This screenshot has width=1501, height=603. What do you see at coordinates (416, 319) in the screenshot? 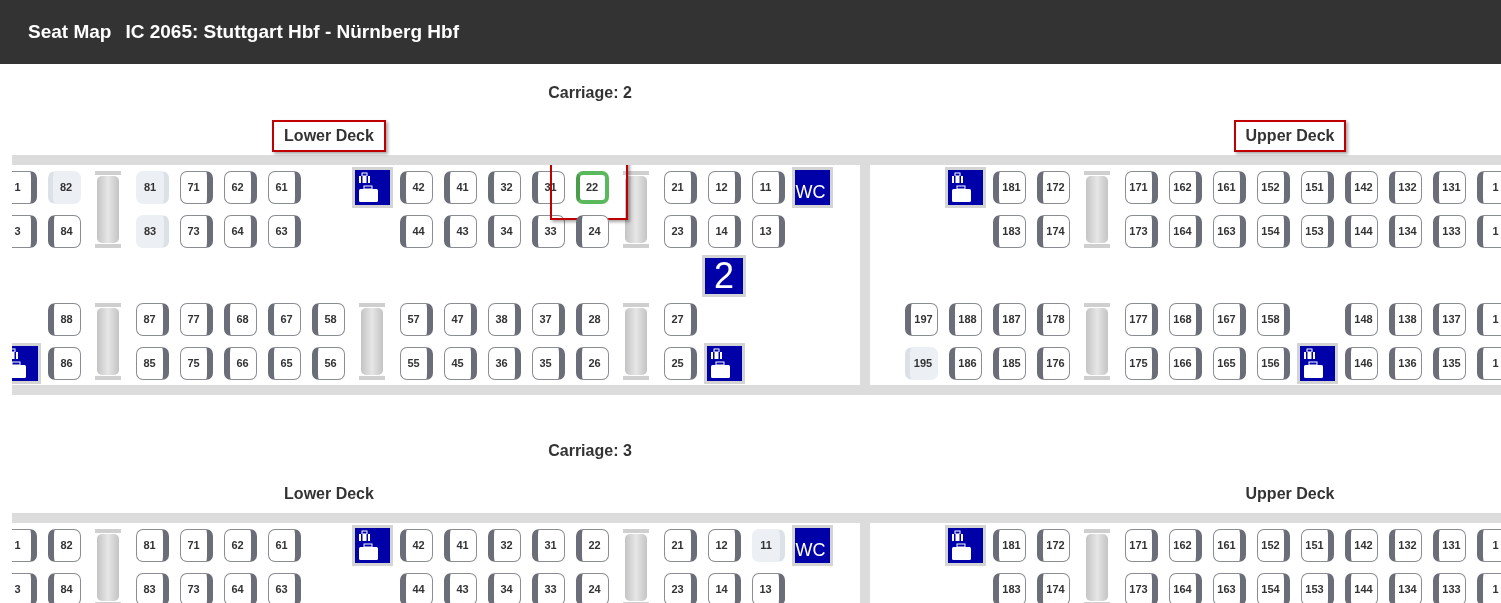
I see `seat: 57` at bounding box center [416, 319].